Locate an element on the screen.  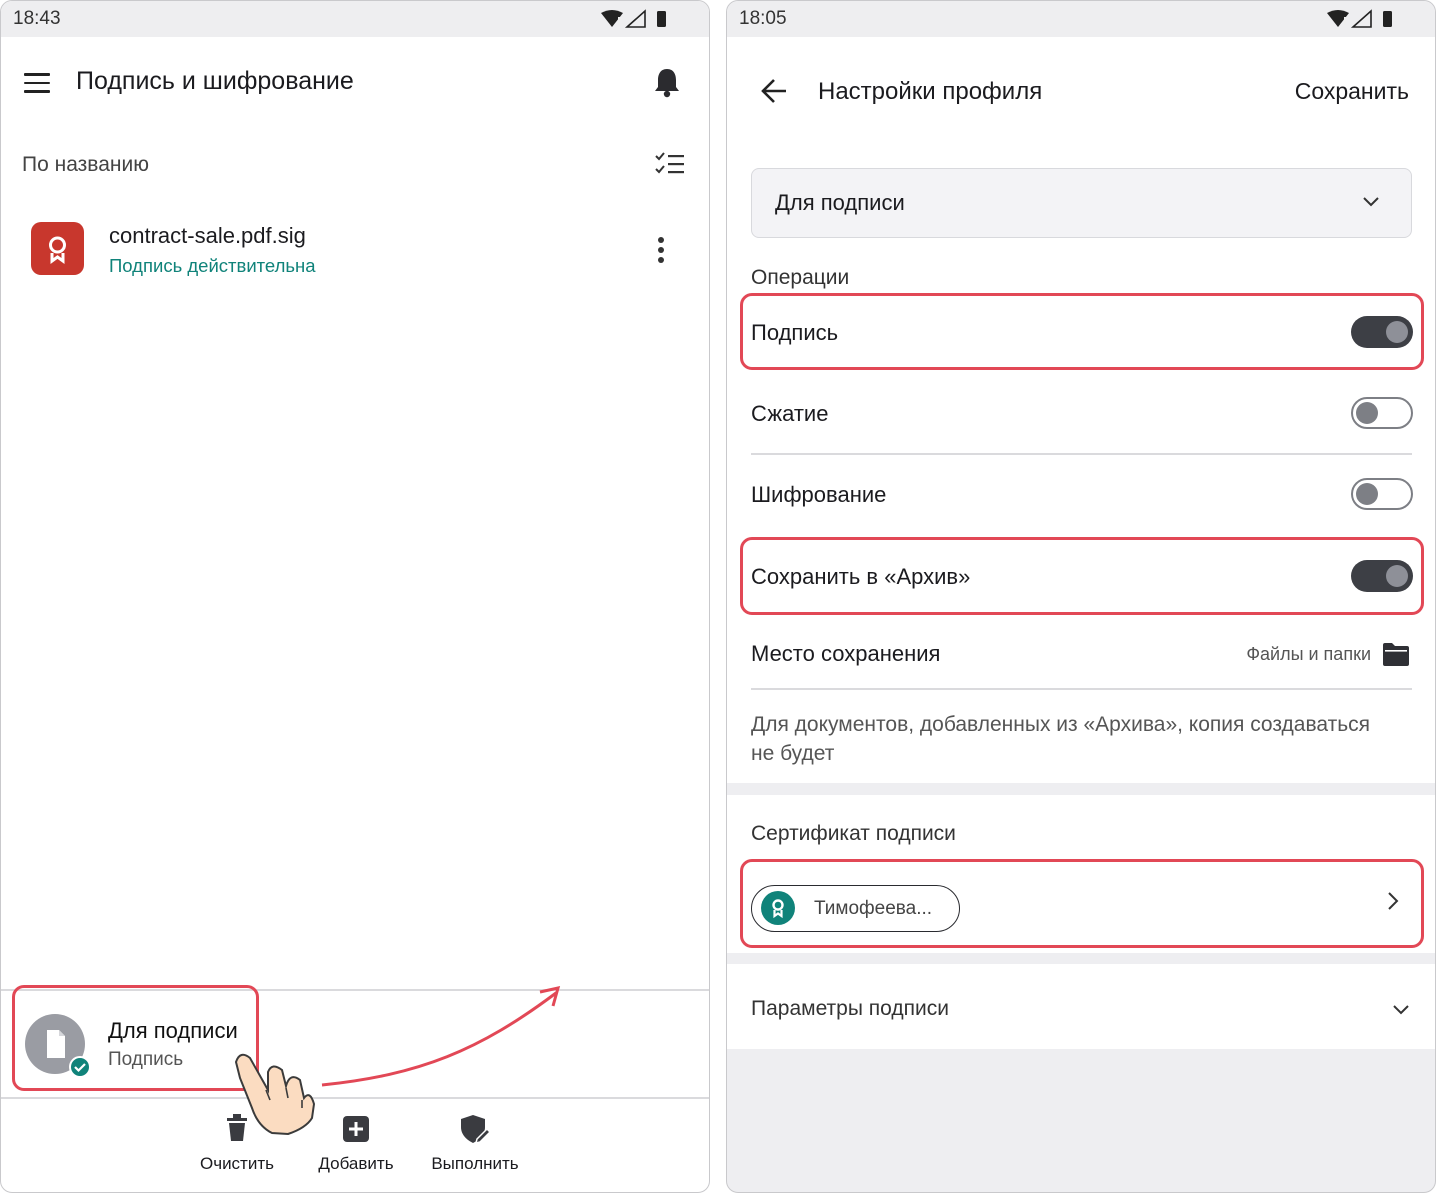
hand-pointer-icon is located at coordinates (275, 1094).